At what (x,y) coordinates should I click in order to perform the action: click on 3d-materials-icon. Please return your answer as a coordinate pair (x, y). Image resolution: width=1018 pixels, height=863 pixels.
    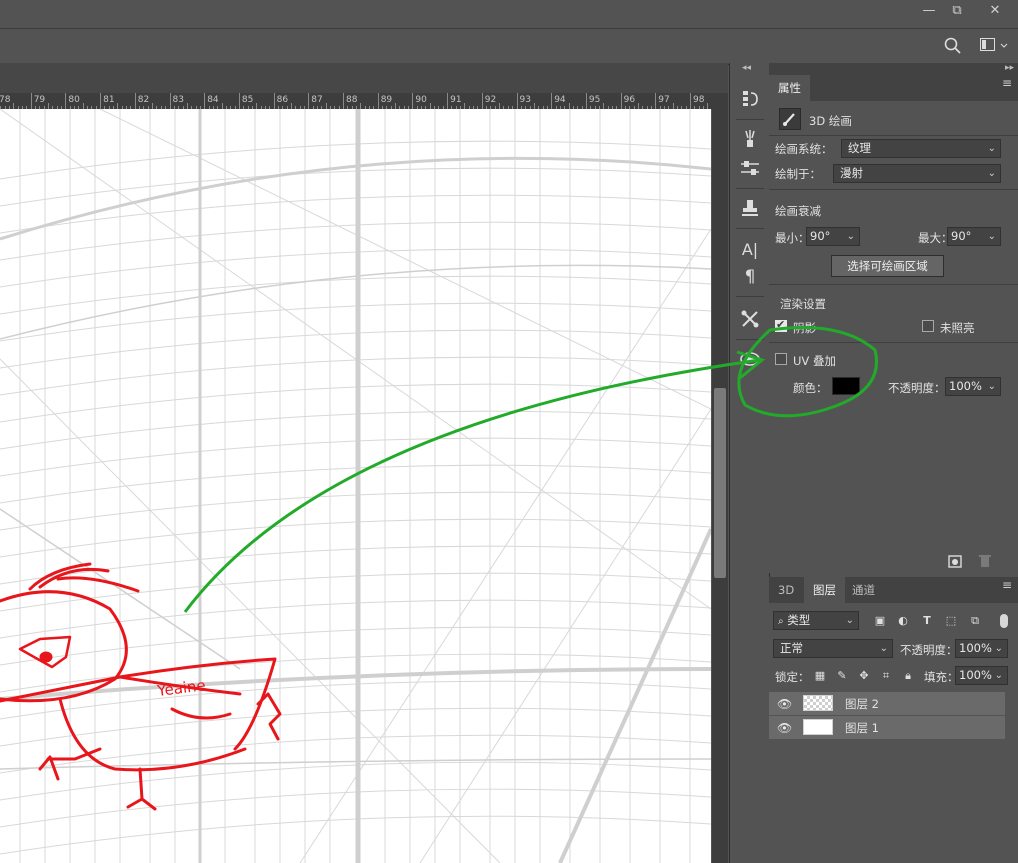
    Looking at the image, I should click on (750, 359).